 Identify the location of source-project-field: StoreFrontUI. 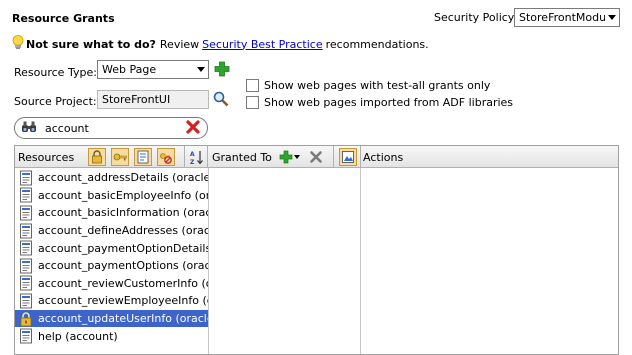
(153, 99).